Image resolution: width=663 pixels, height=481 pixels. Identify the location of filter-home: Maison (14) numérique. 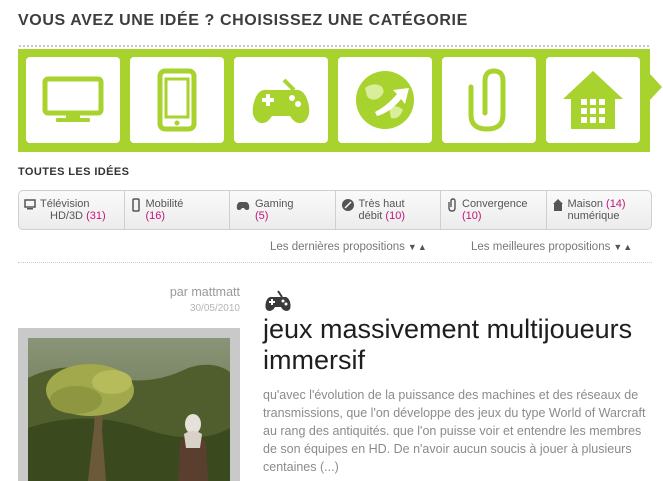
(599, 210).